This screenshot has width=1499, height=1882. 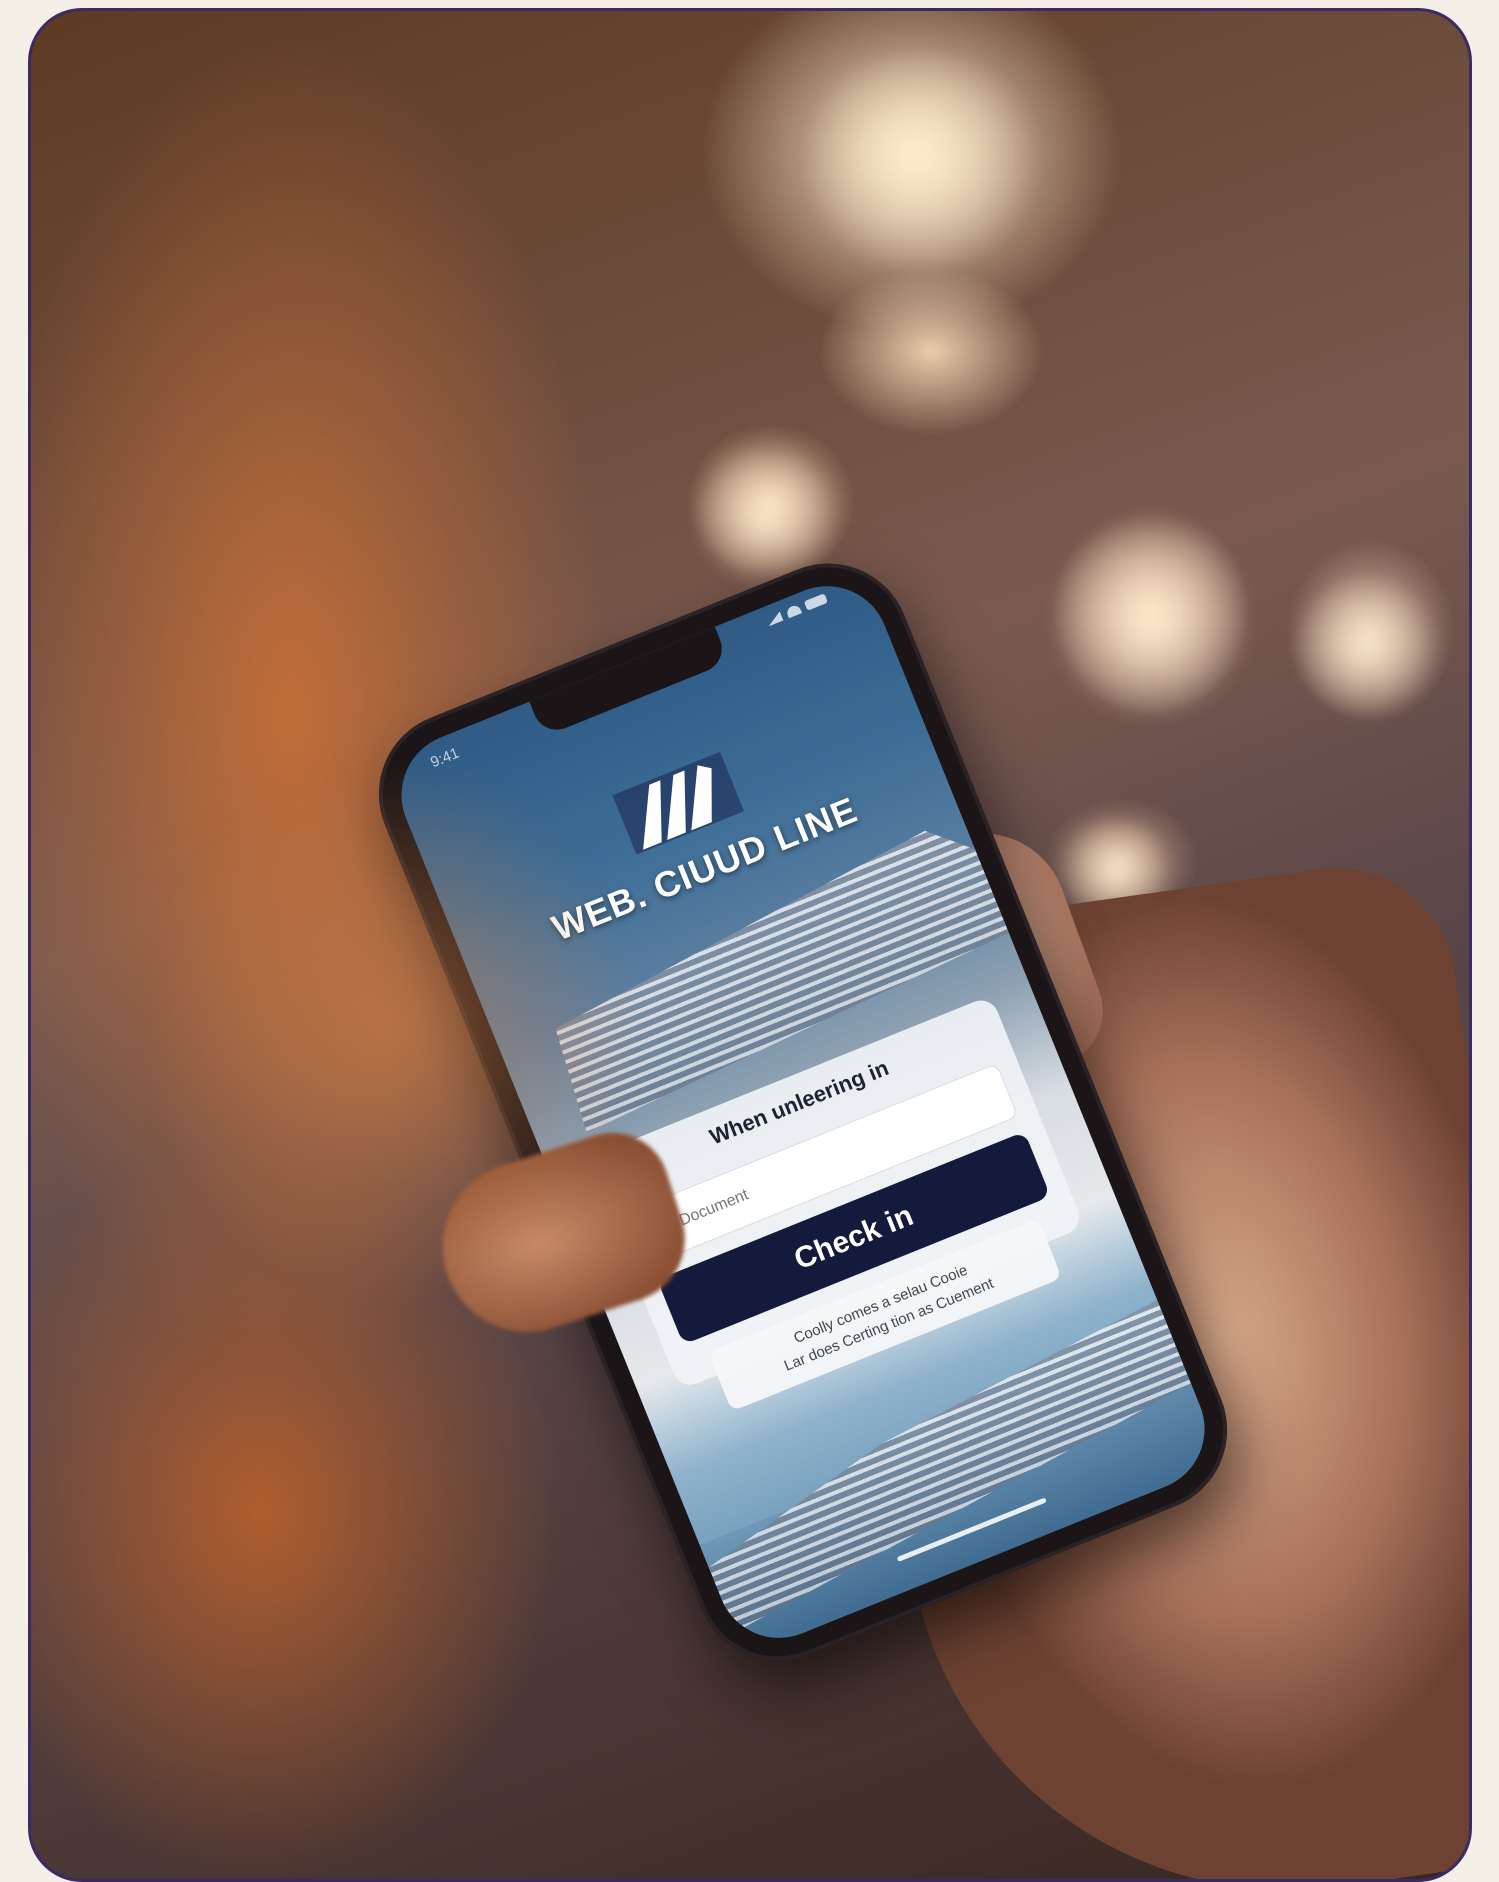 I want to click on phone-notch, so click(x=629, y=681).